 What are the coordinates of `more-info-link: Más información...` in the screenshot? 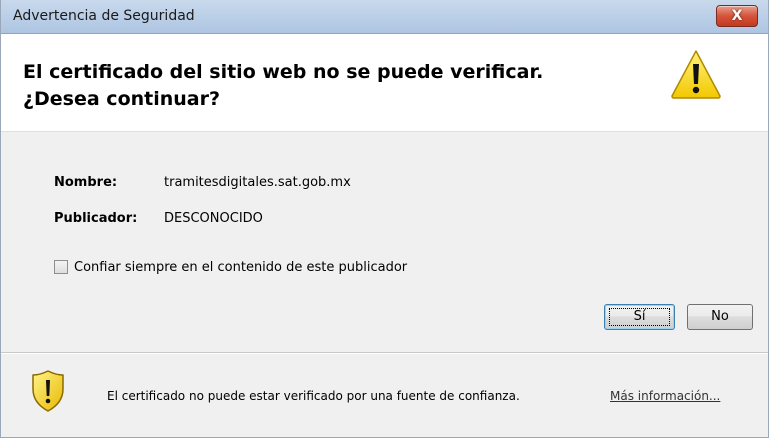 It's located at (665, 396).